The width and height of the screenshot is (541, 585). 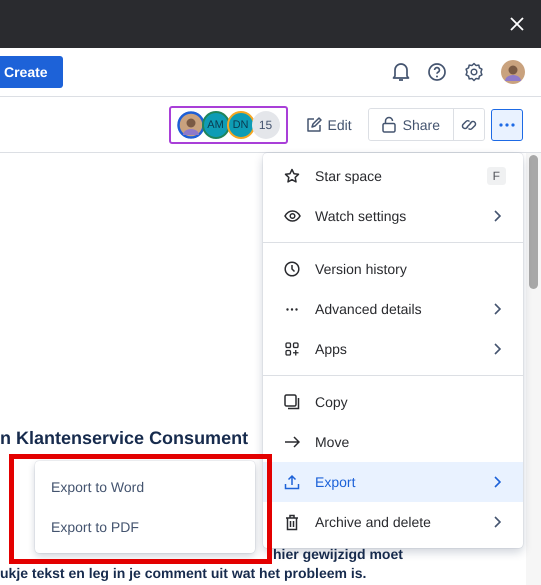 I want to click on menu-item: Copy, so click(x=393, y=402).